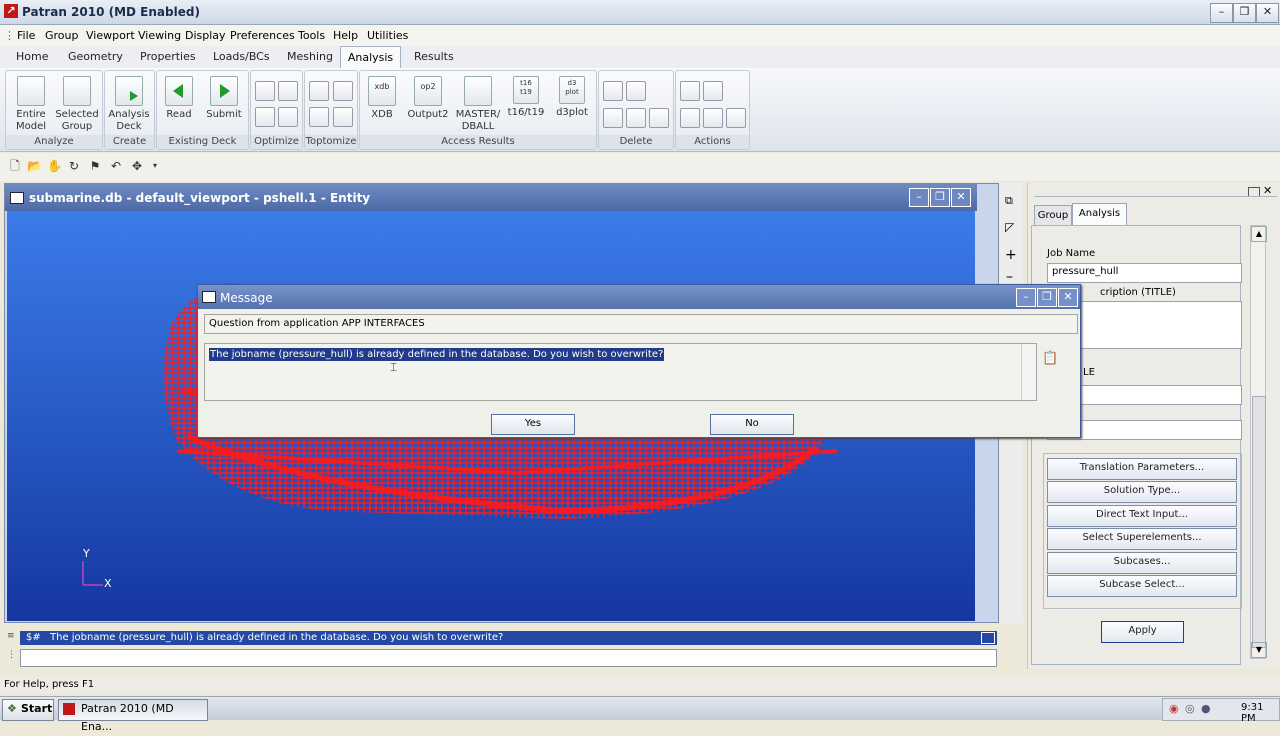  Describe the element at coordinates (1028, 372) in the screenshot. I see `message-scrollbar` at that location.